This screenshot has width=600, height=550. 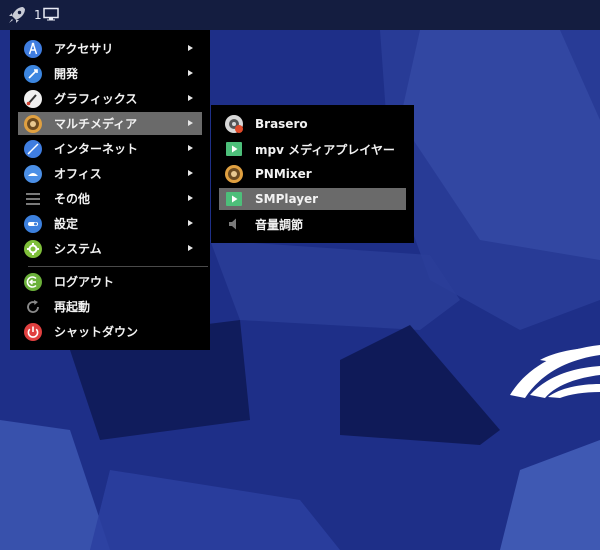 What do you see at coordinates (234, 199) in the screenshot?
I see `smplayer-icon` at bounding box center [234, 199].